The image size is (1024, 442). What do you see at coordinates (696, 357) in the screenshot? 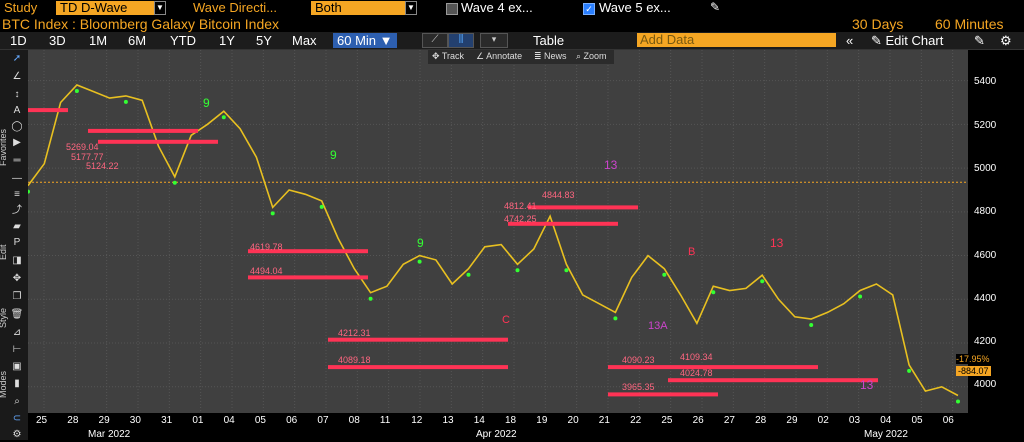
I see `price-label: 4109.34` at bounding box center [696, 357].